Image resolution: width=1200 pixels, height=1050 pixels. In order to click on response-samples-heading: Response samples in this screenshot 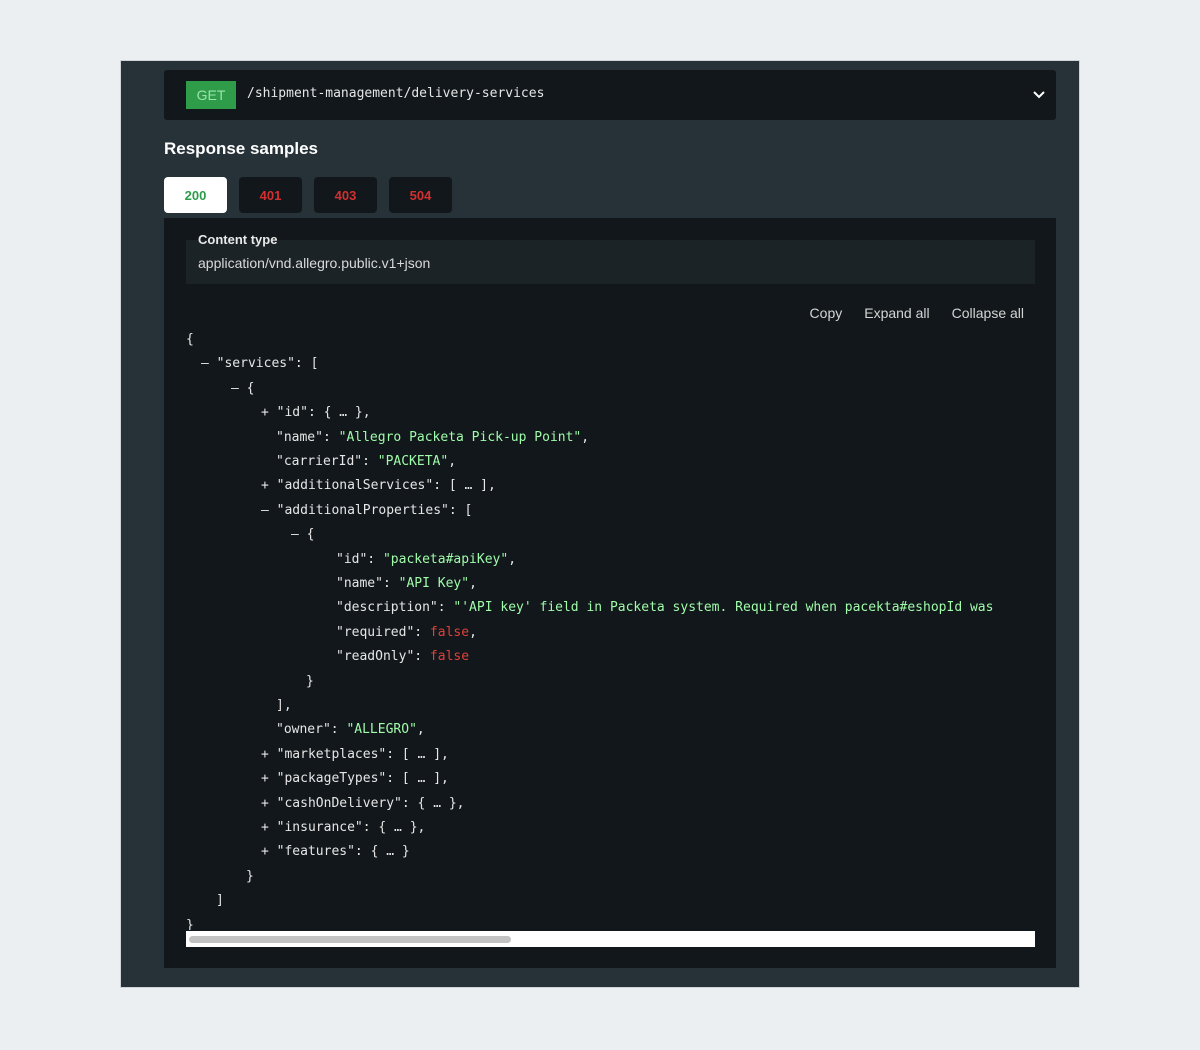, I will do `click(241, 148)`.